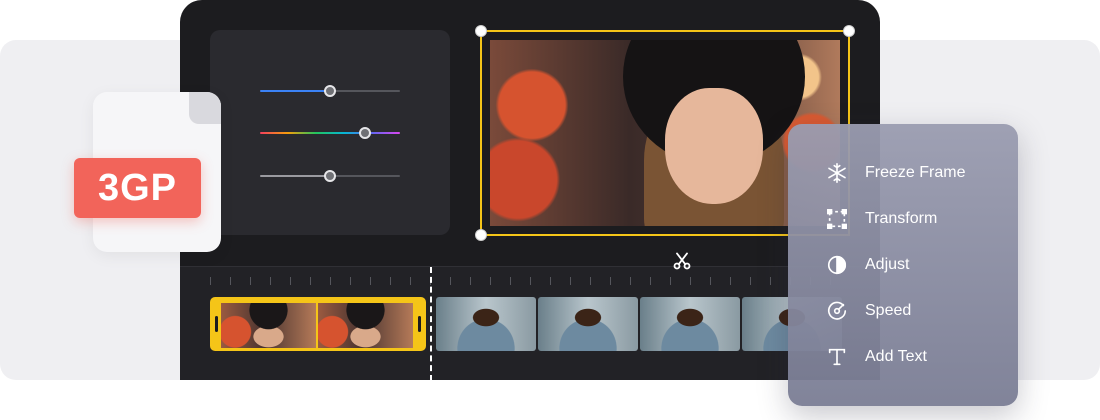 The width and height of the screenshot is (1100, 420). I want to click on playhead, so click(560, 316).